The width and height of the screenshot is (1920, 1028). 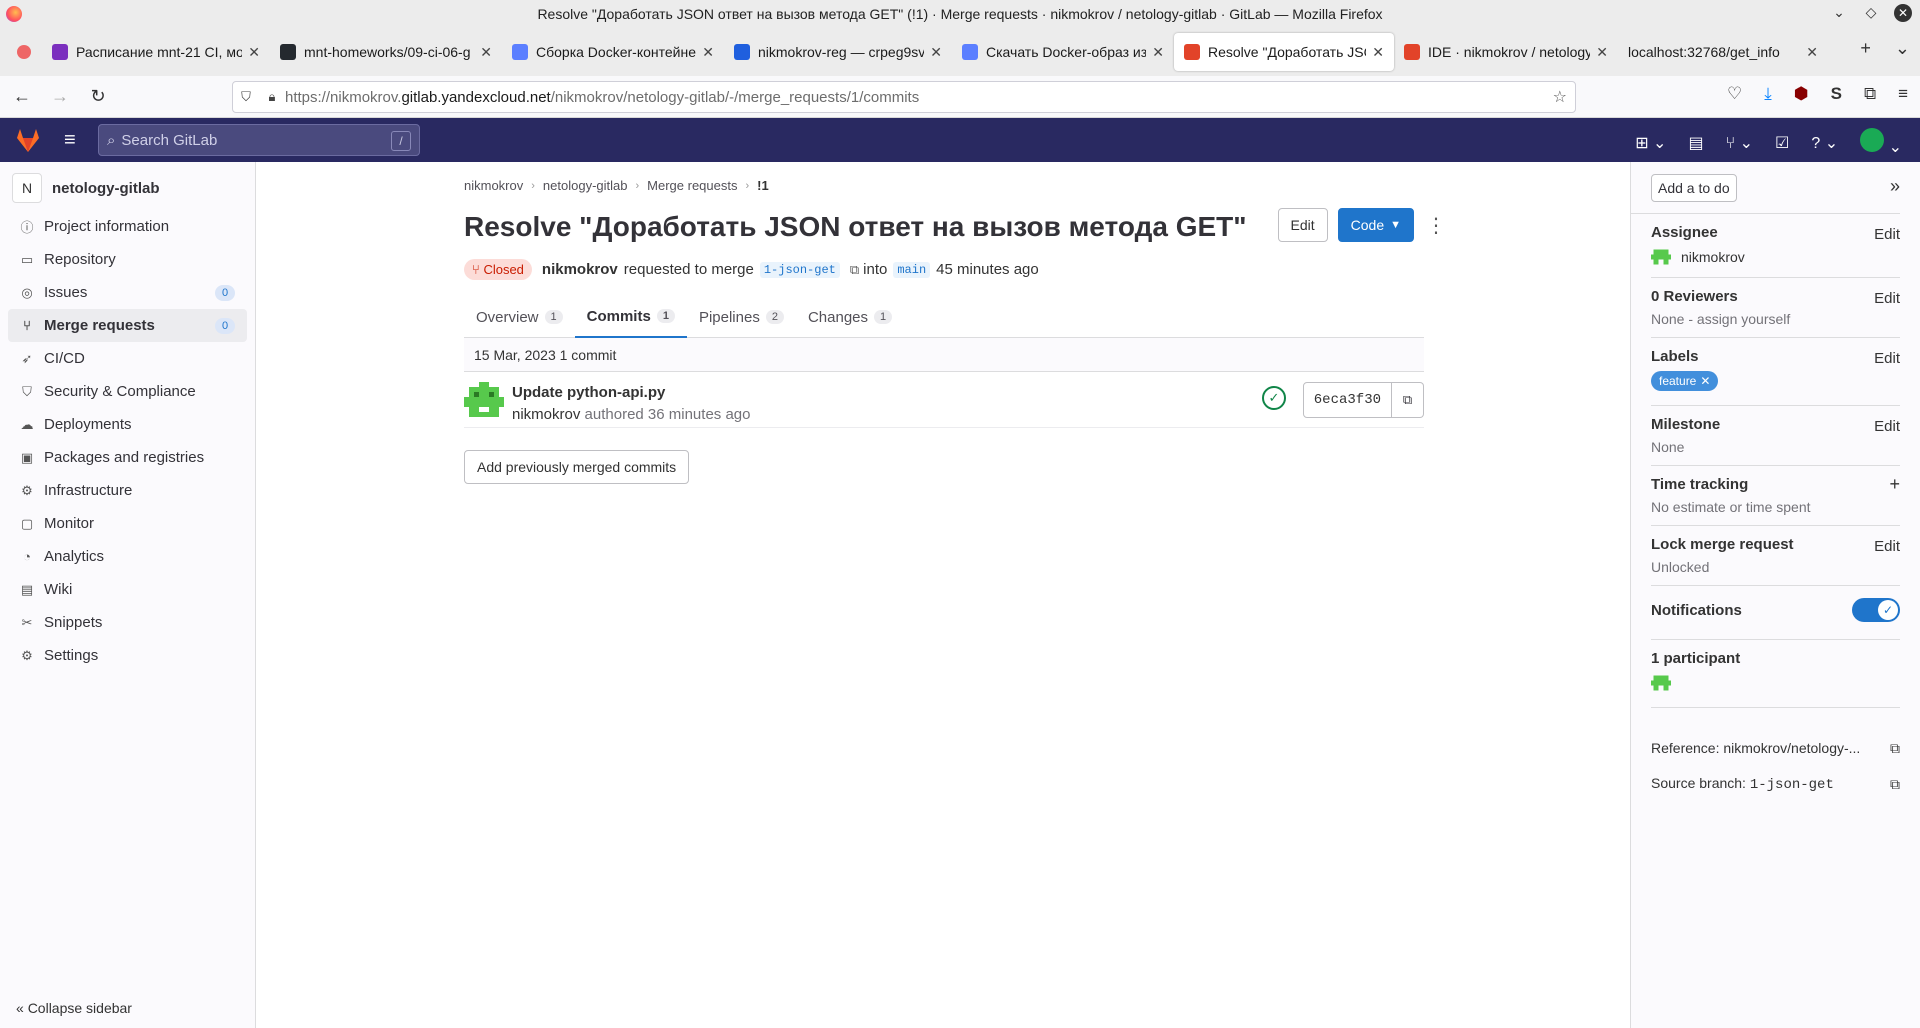 What do you see at coordinates (1375, 225) in the screenshot?
I see `code-dropdown-button: Code ▼` at bounding box center [1375, 225].